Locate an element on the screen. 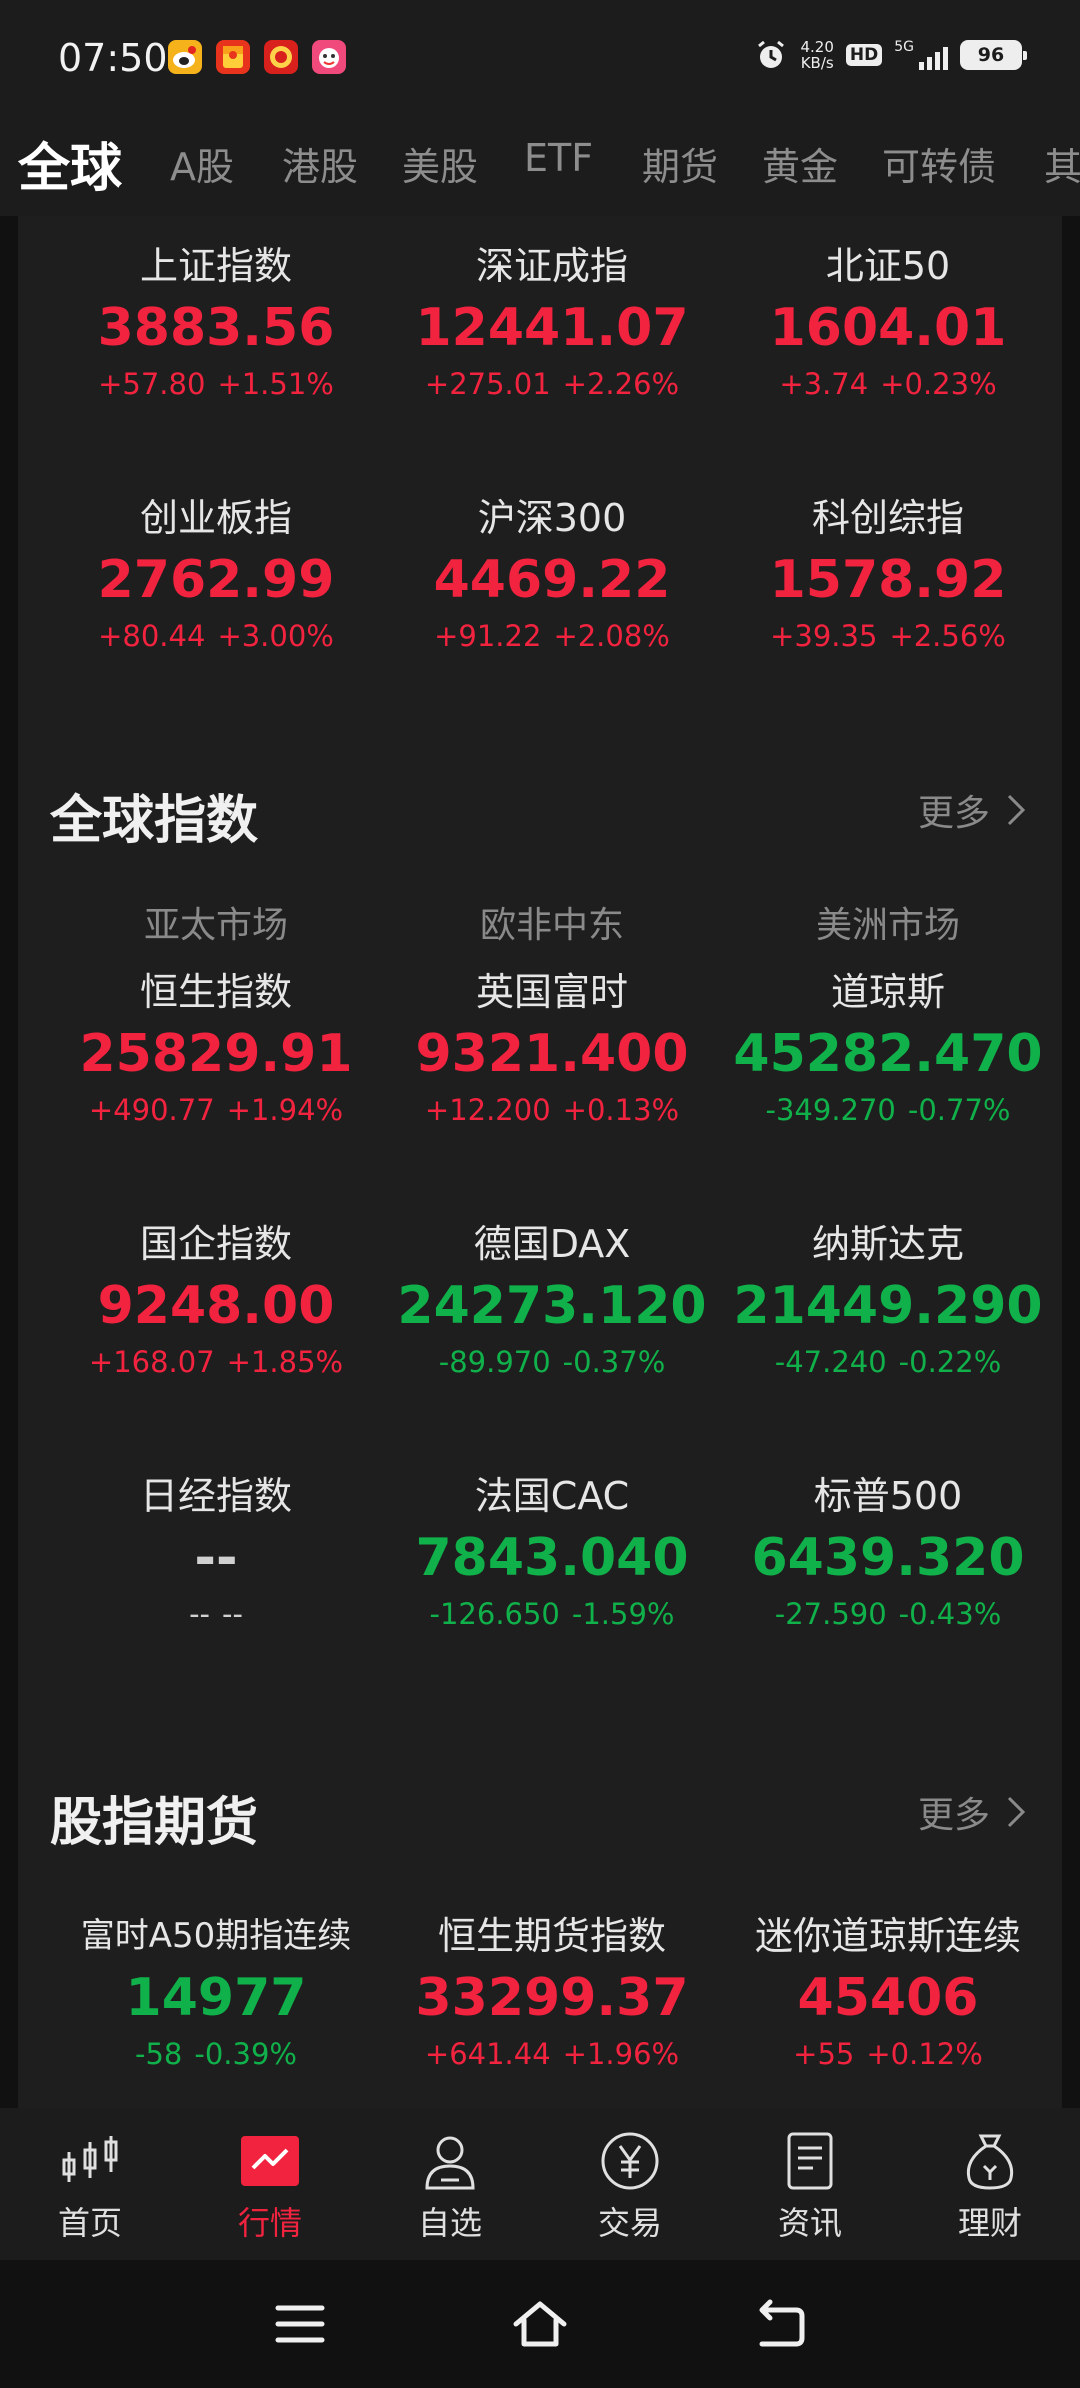  tab-hk-stocks: 港股 is located at coordinates (320, 163).